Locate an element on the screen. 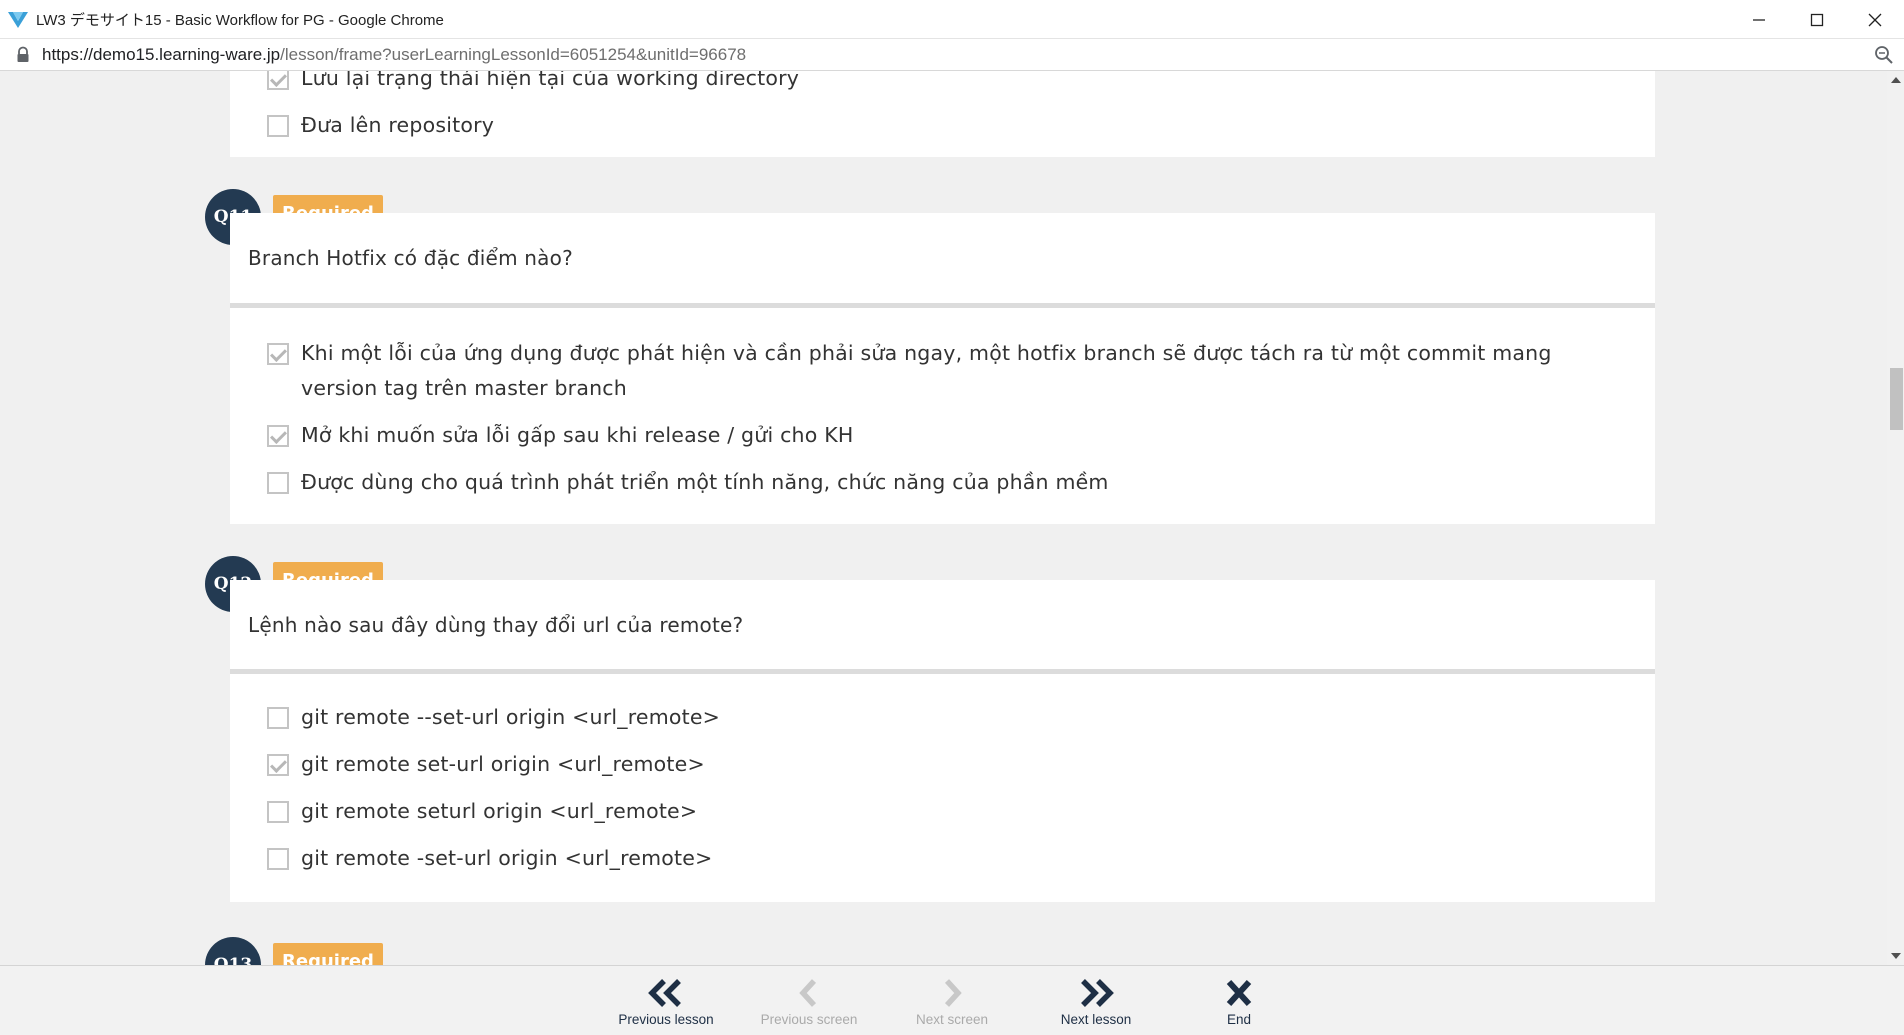 The height and width of the screenshot is (1035, 1904). option-label: git remote set-url origin <url_remote> is located at coordinates (503, 764).